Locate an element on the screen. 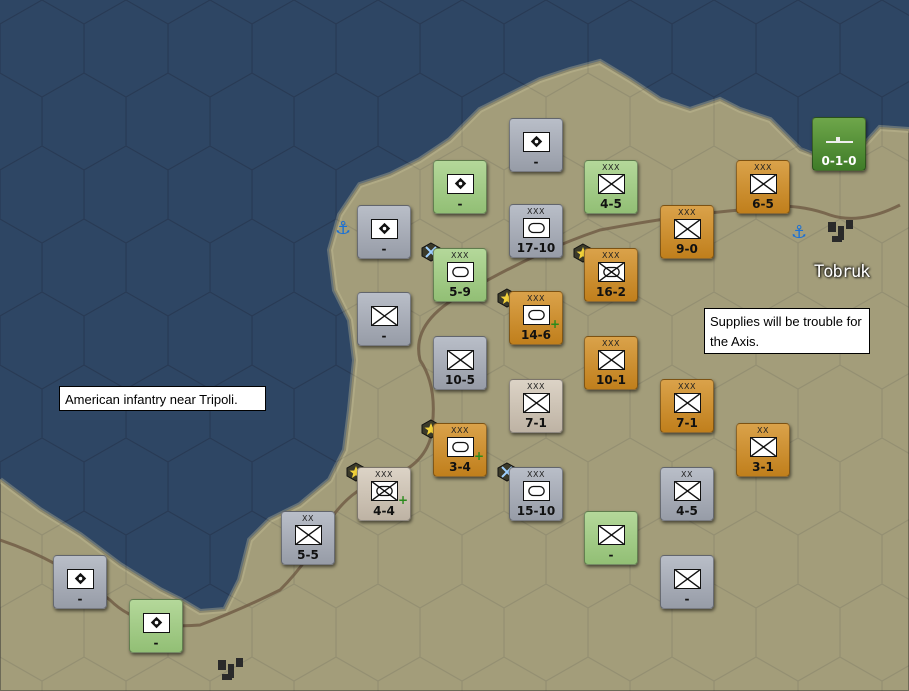 The height and width of the screenshot is (691, 909). unit-armor-neutral-1: XXX 17-10 is located at coordinates (536, 231).